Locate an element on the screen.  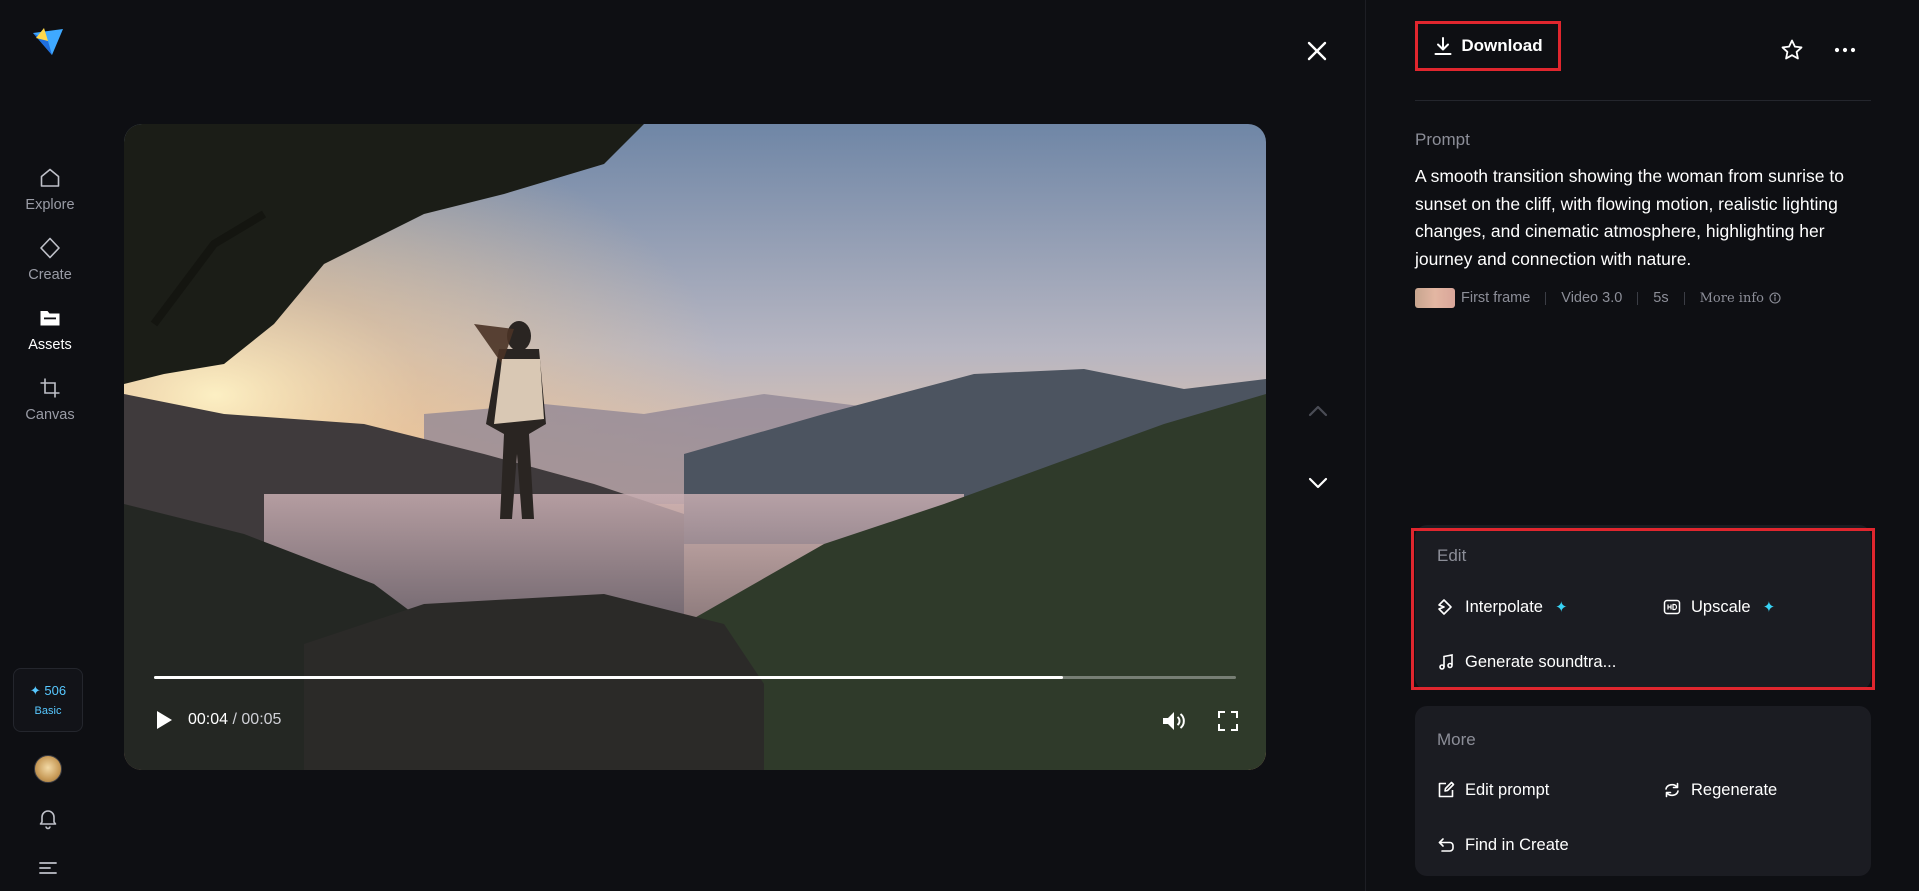
download-button: Download is located at coordinates (1488, 46).